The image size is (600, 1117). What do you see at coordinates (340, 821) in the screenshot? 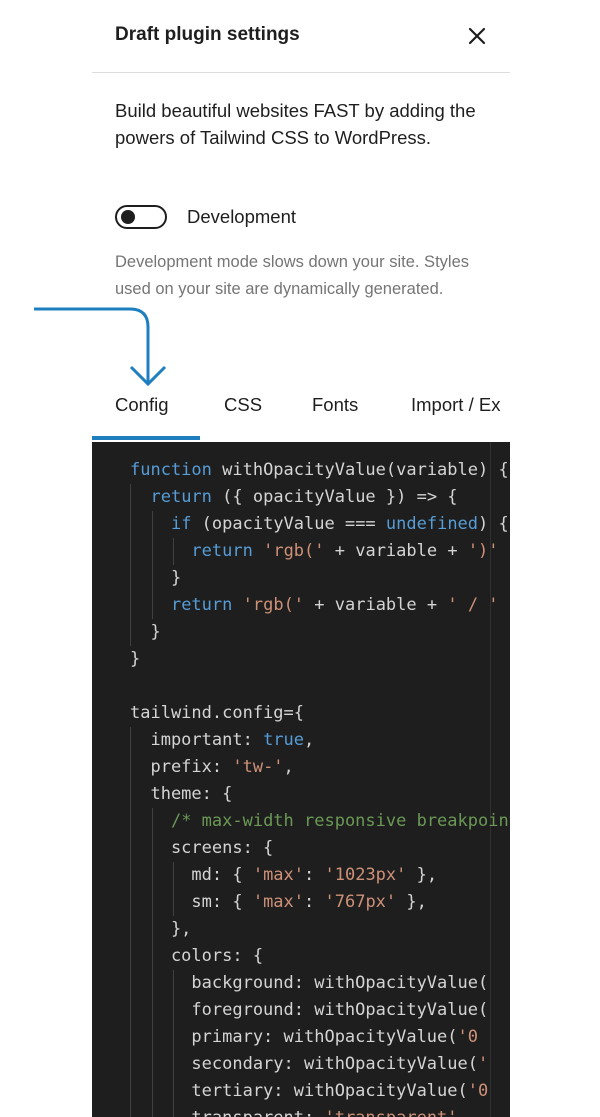
I see `code-token: /* max-width responsive breakpoints */` at bounding box center [340, 821].